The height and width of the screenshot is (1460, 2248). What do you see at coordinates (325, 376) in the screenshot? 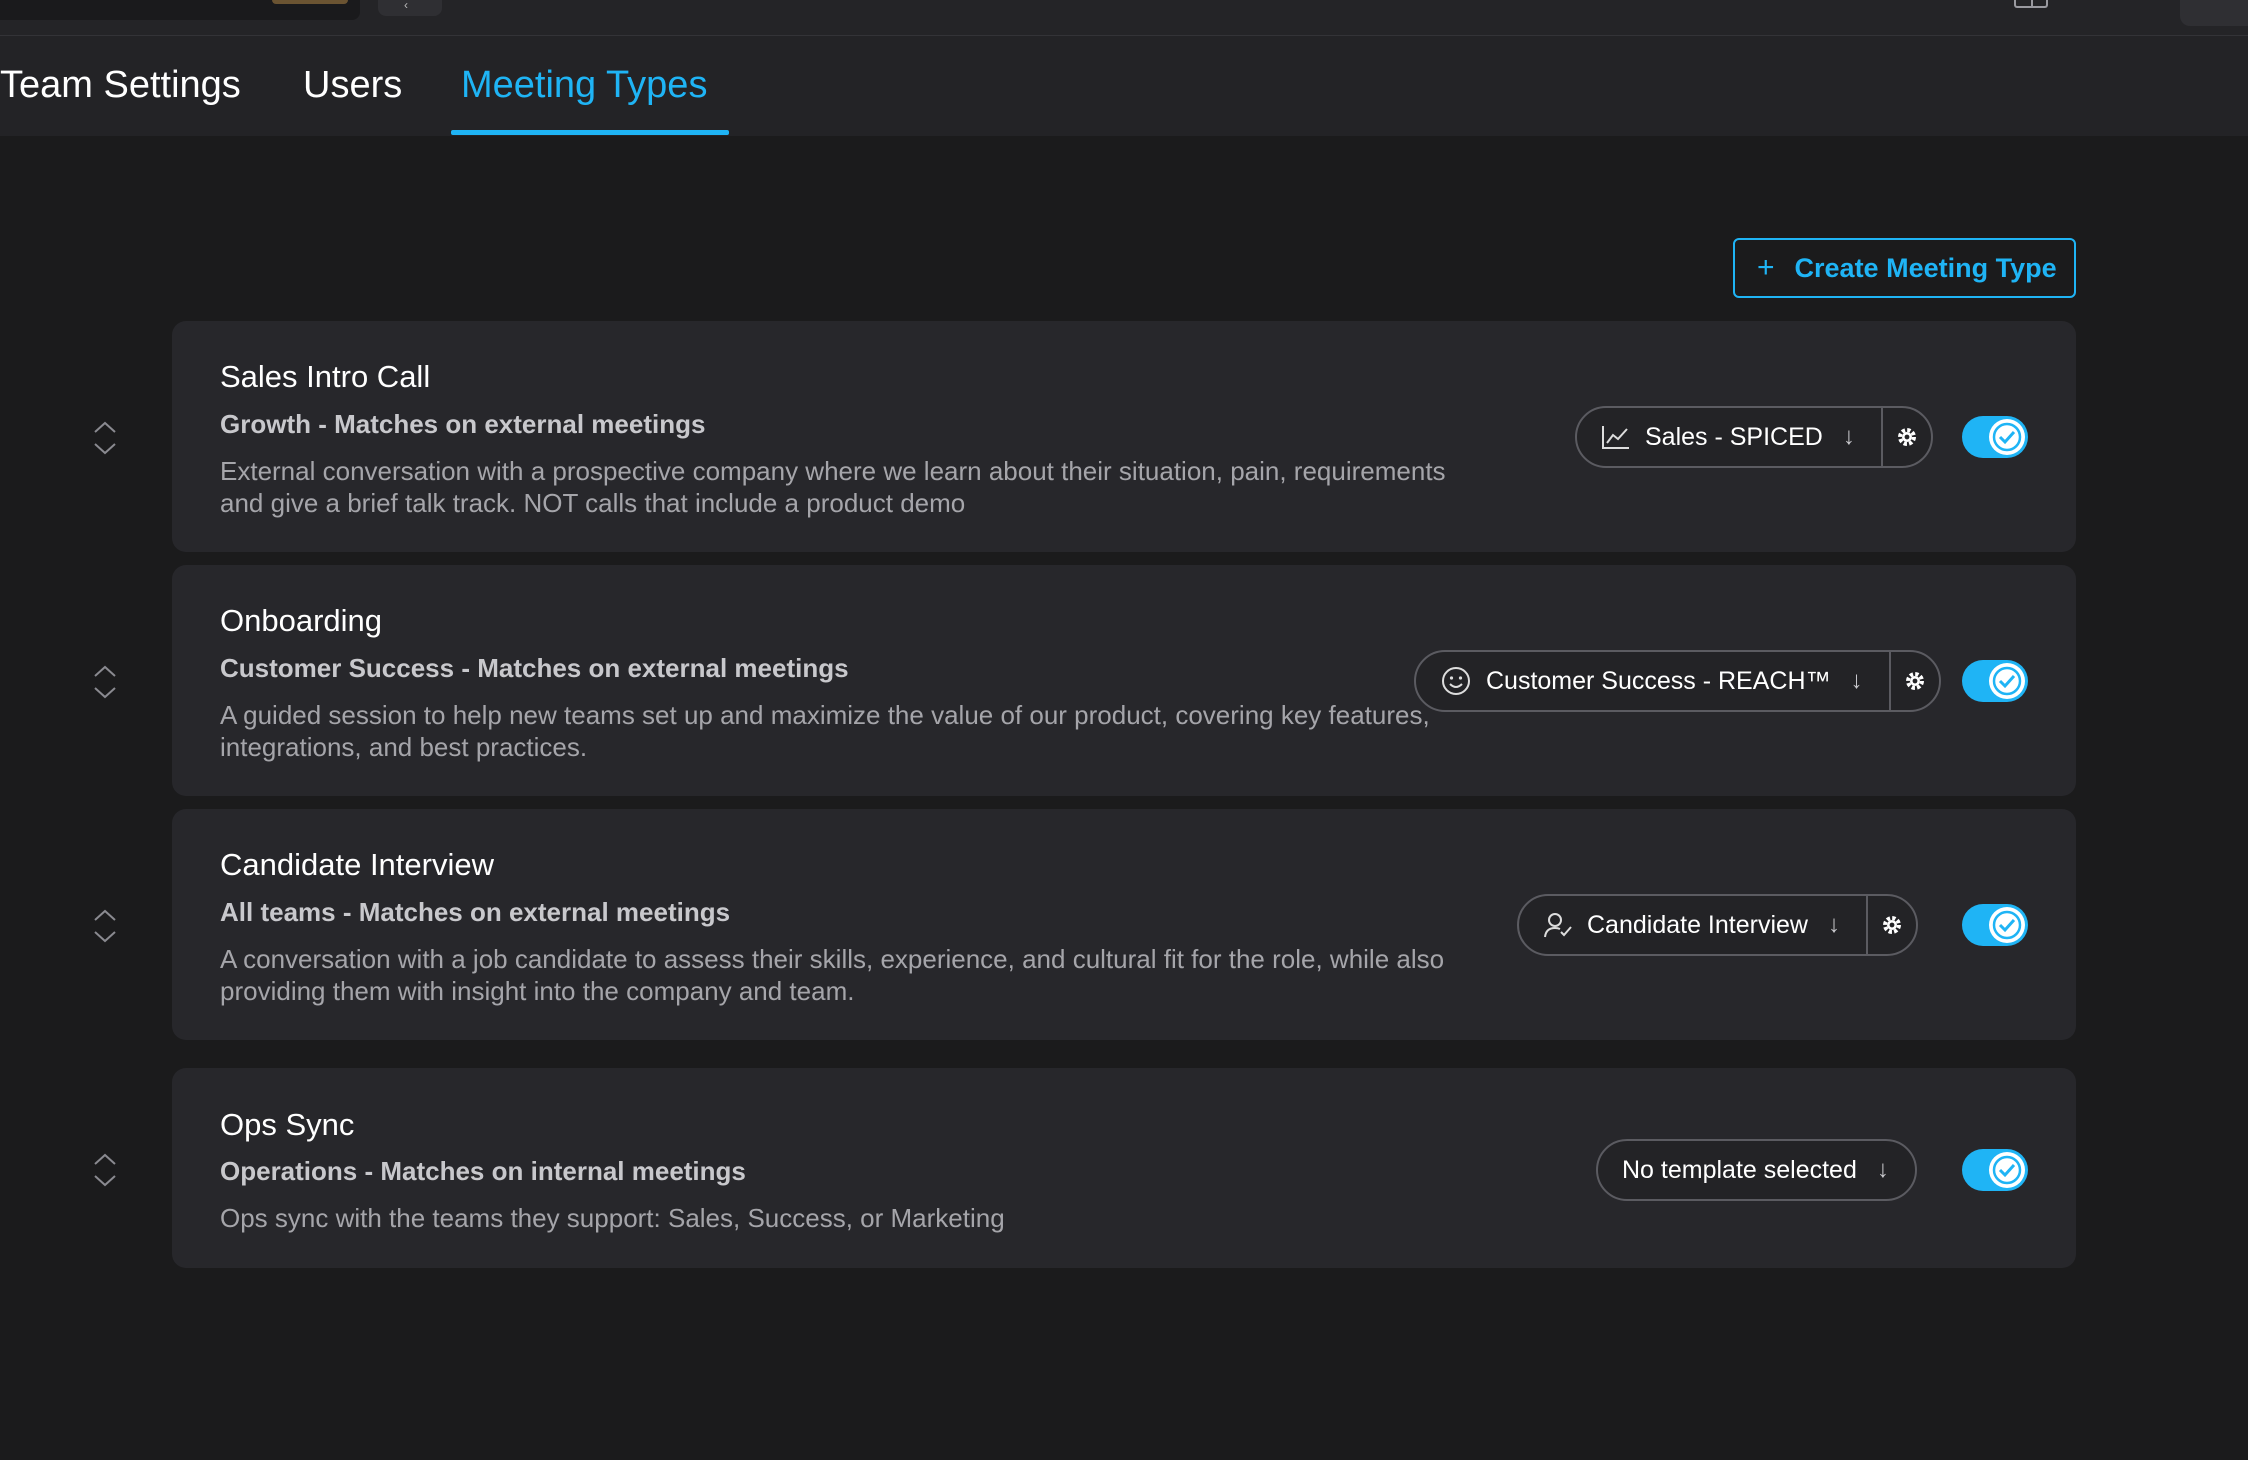
I see `meeting-type-name: Sales Intro Call` at bounding box center [325, 376].